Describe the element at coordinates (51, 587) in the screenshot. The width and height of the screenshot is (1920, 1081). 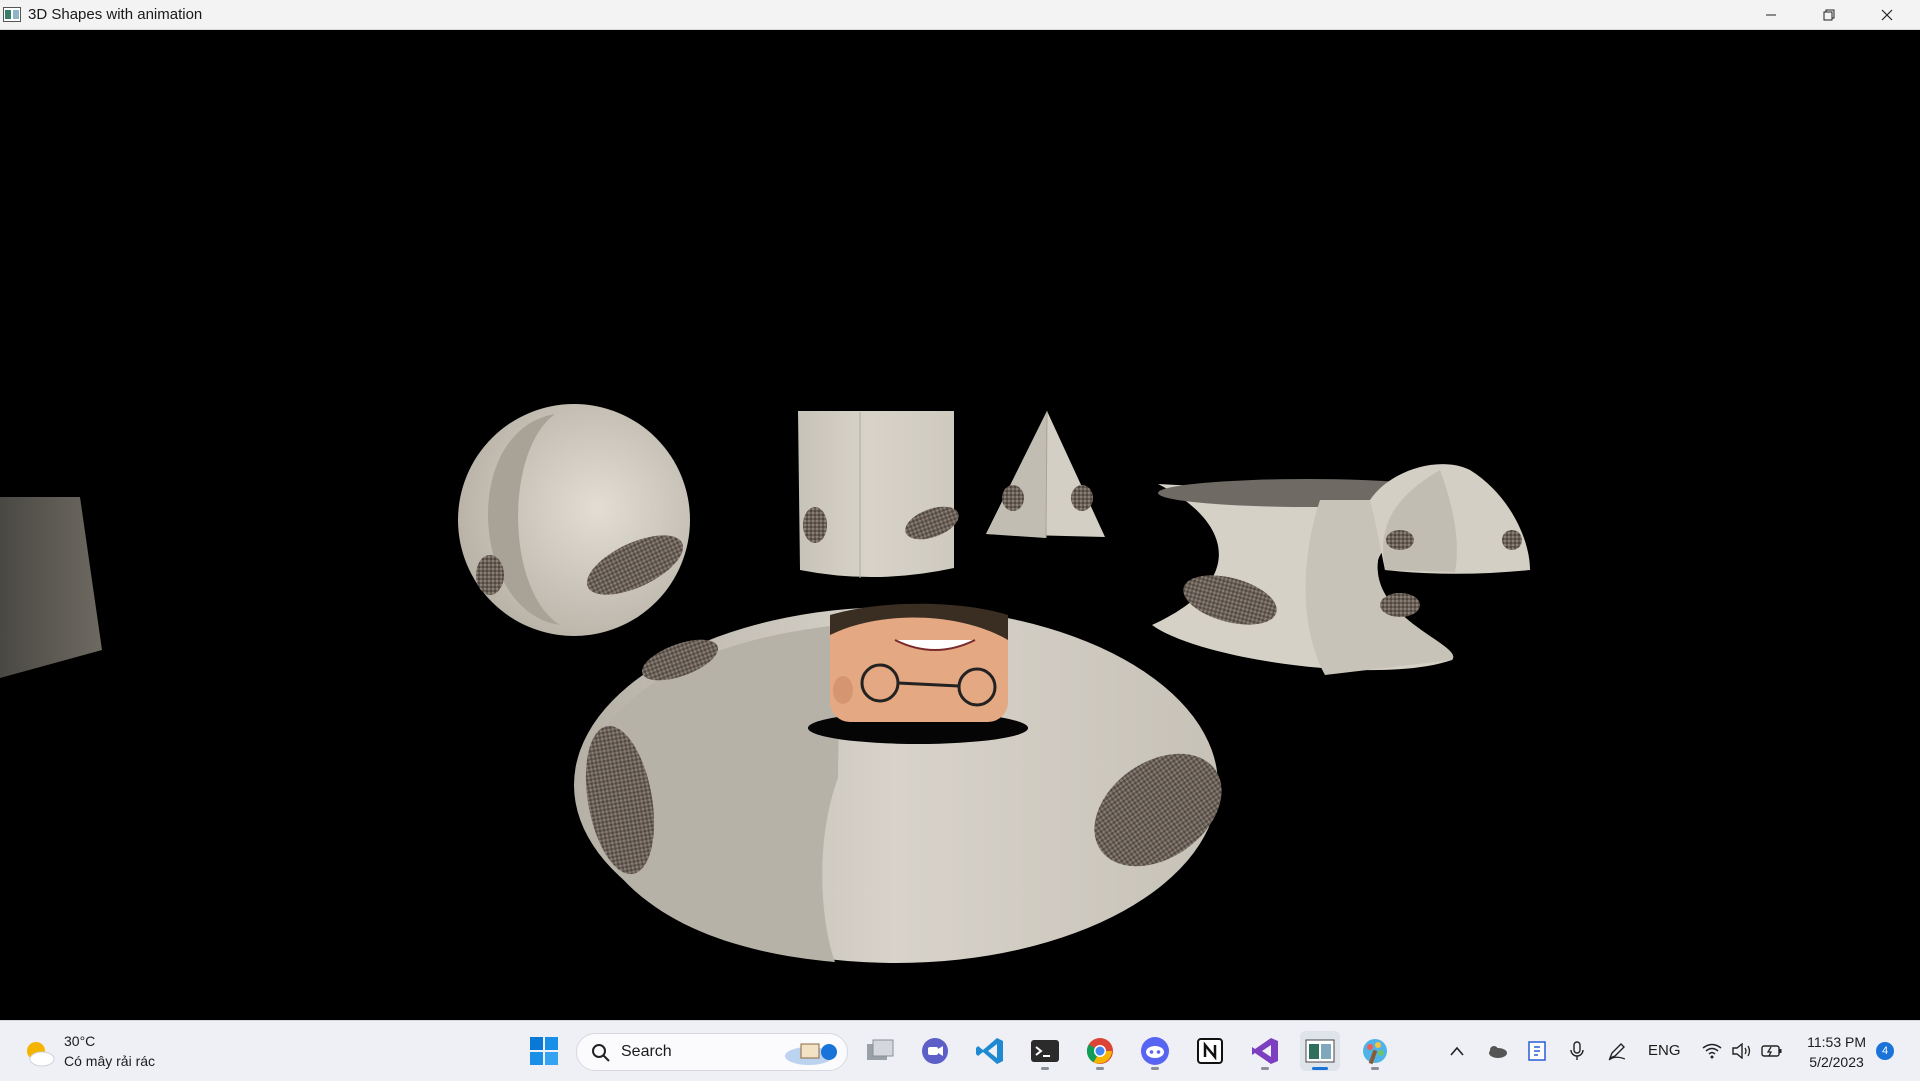
I see `cube-shape` at that location.